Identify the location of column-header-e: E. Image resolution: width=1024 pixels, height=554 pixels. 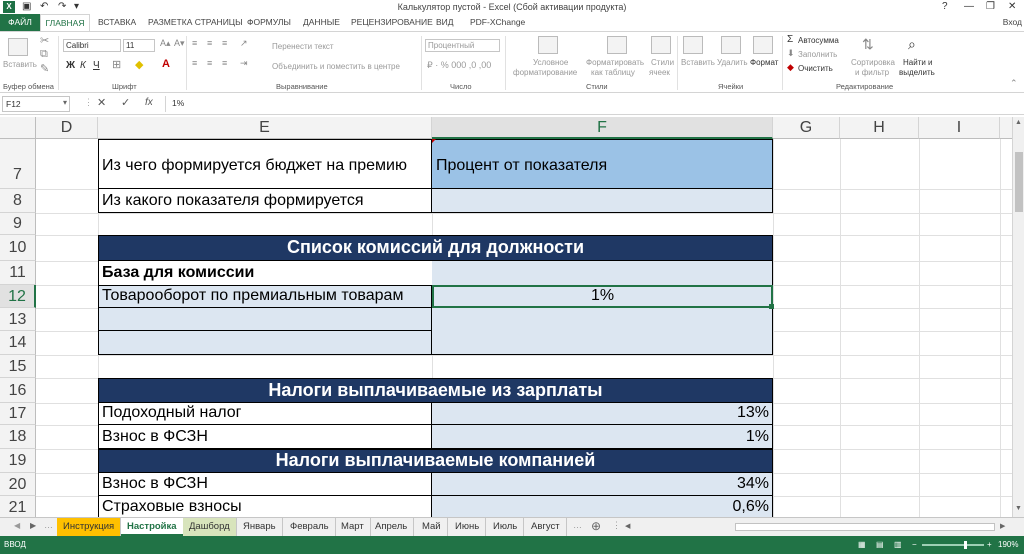
(265, 128).